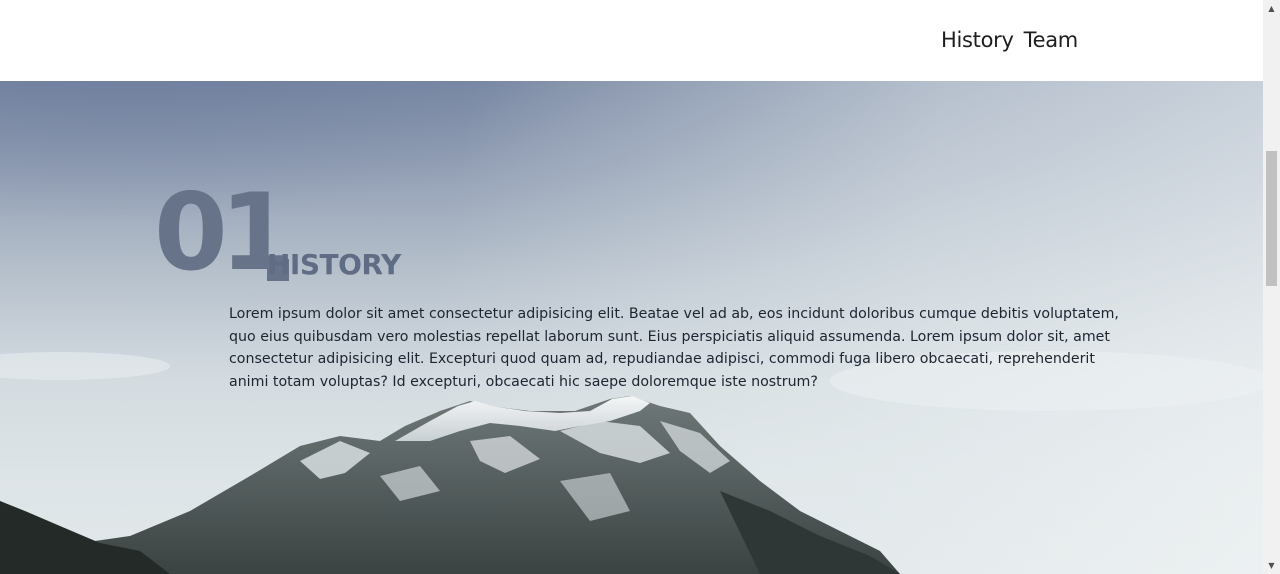 This screenshot has width=1280, height=574. I want to click on section-title: HISTORY, so click(334, 265).